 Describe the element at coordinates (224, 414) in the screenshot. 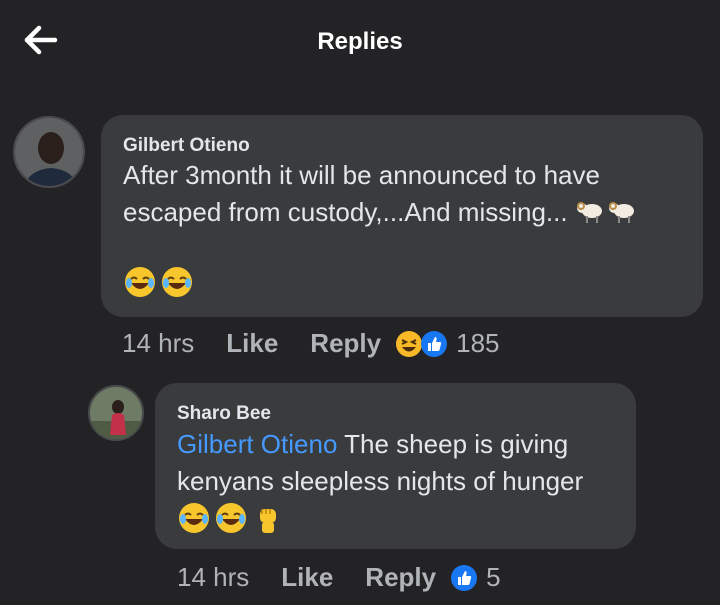

I see `comment-author: Sharo Bee` at that location.